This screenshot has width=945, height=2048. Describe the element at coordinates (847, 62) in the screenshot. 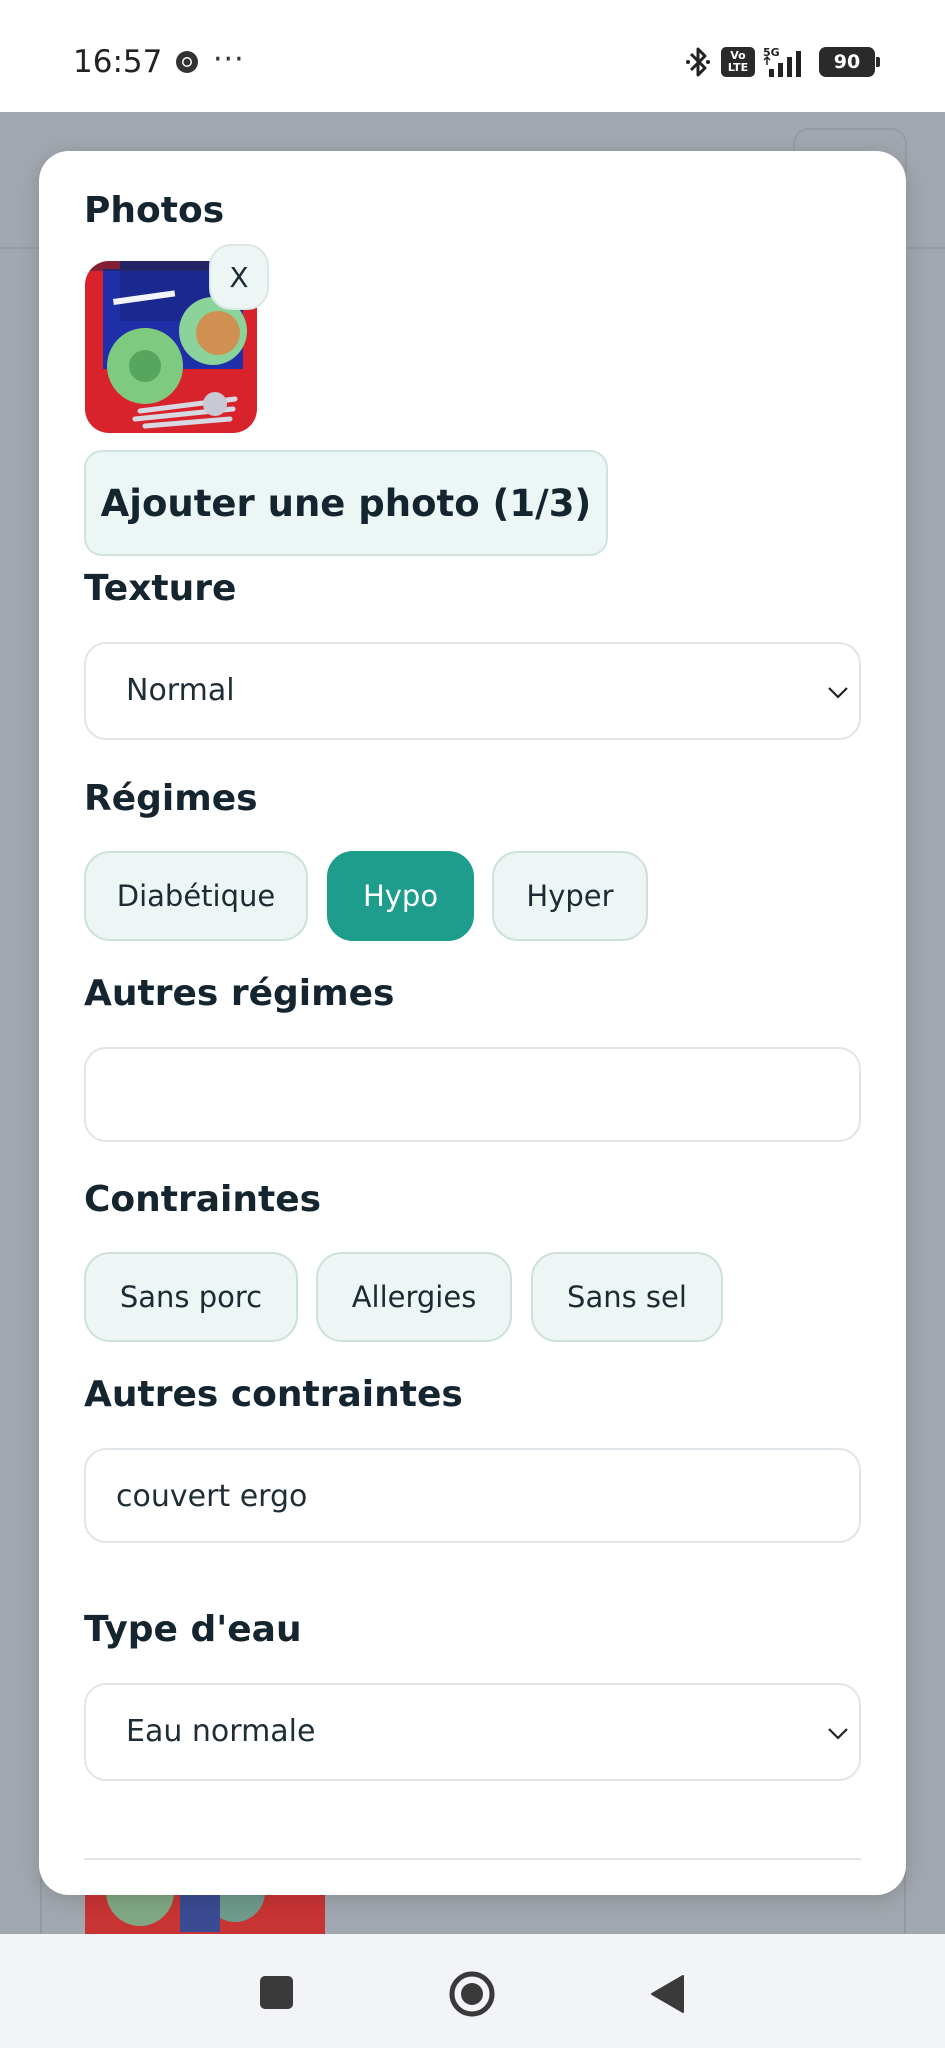

I see `battery-level: 90` at that location.